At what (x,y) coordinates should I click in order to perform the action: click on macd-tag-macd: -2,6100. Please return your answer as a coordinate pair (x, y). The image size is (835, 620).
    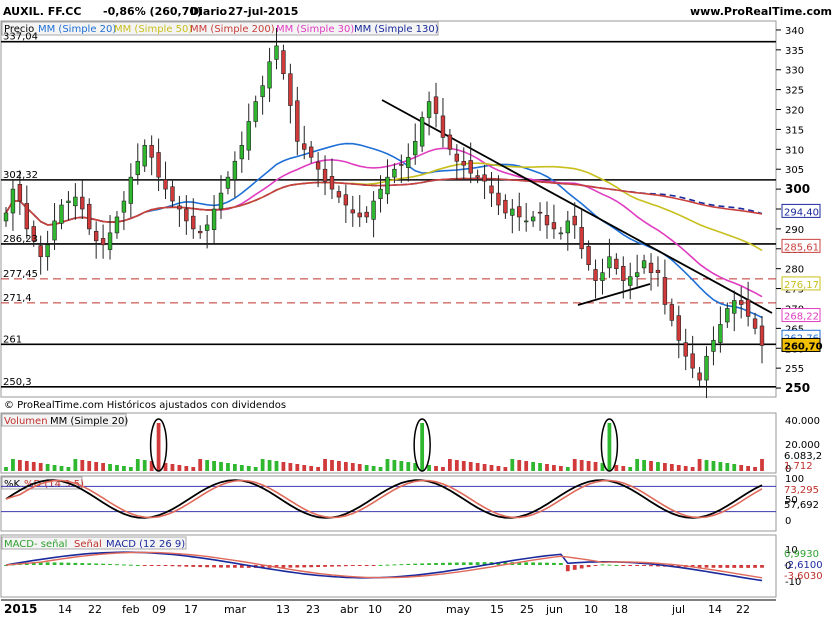
    Looking at the image, I should click on (803, 565).